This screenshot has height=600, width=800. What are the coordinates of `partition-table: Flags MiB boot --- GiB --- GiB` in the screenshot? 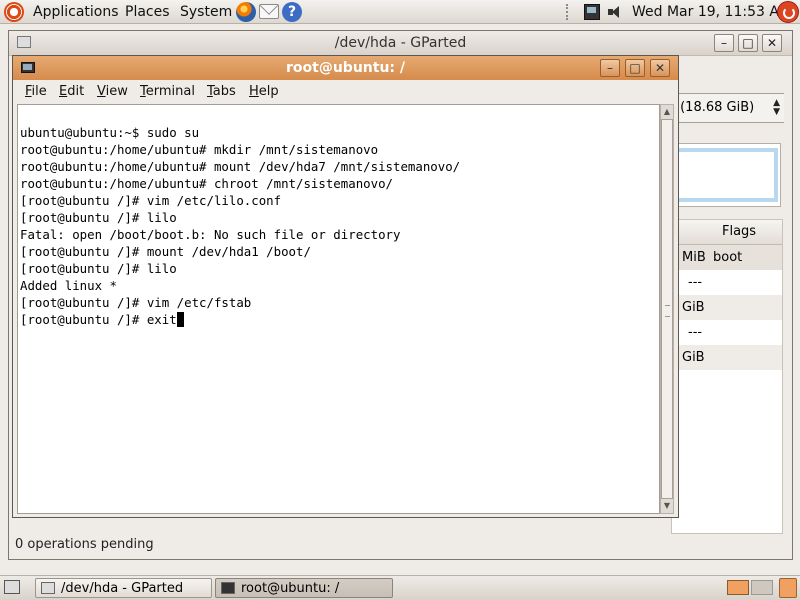 It's located at (727, 376).